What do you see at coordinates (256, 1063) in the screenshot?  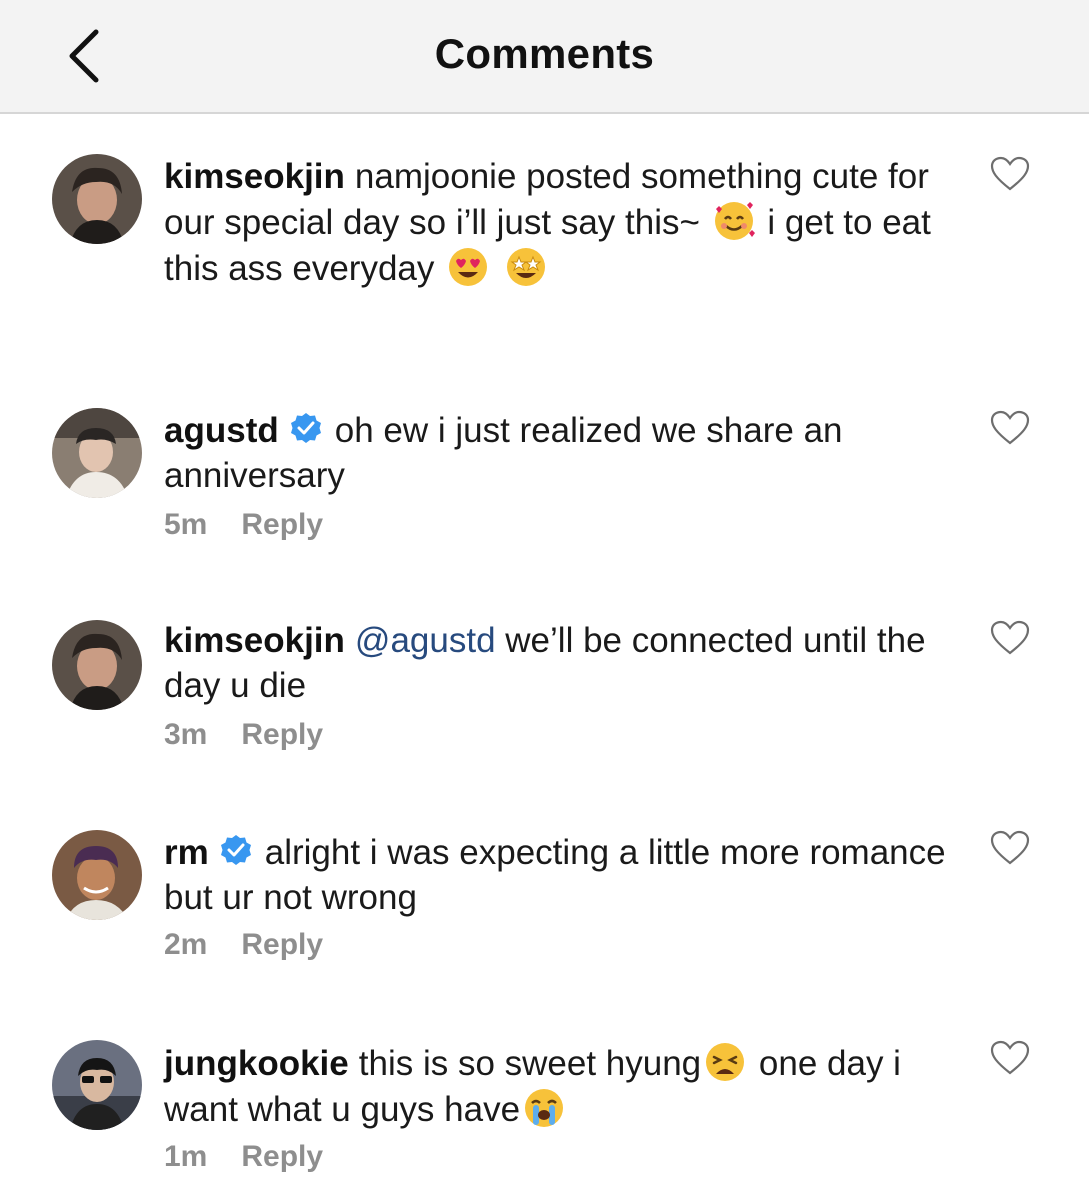 I see `comment-username: jungkookie` at bounding box center [256, 1063].